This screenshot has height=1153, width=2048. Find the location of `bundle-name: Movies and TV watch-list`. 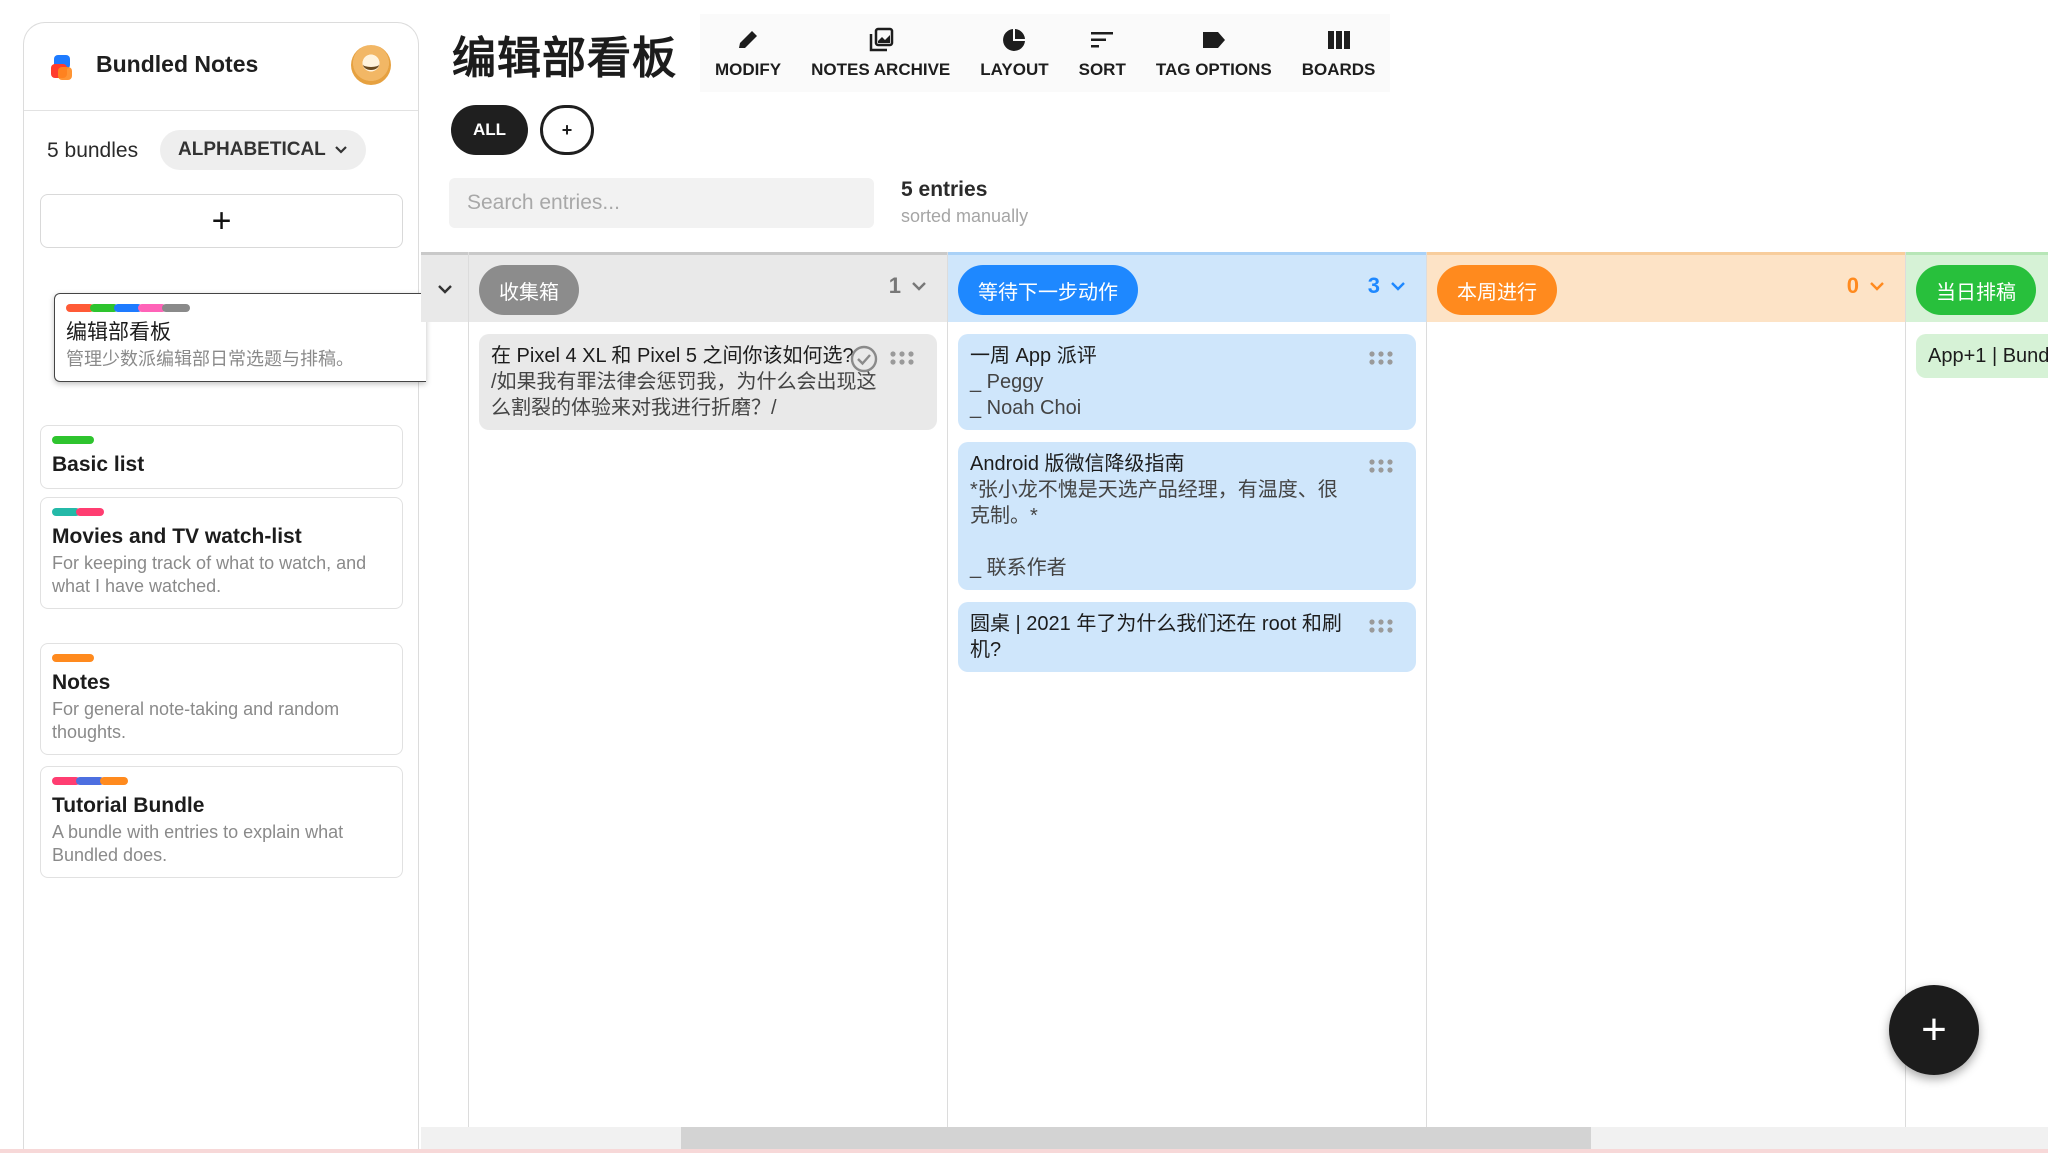

bundle-name: Movies and TV watch-list is located at coordinates (177, 536).